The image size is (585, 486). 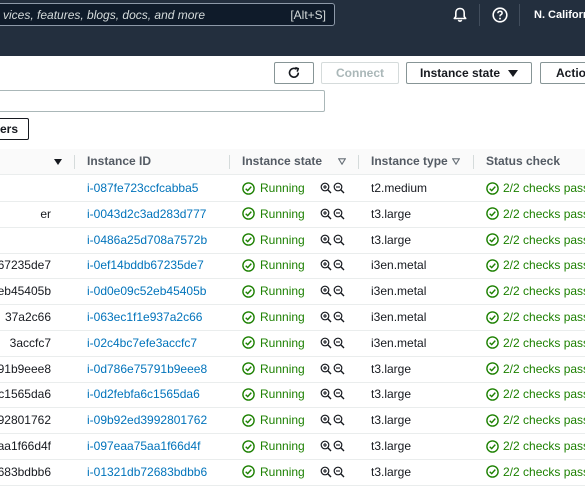 What do you see at coordinates (146, 291) in the screenshot?
I see `instance-id-link: i-0d0e09c52eb45405b` at bounding box center [146, 291].